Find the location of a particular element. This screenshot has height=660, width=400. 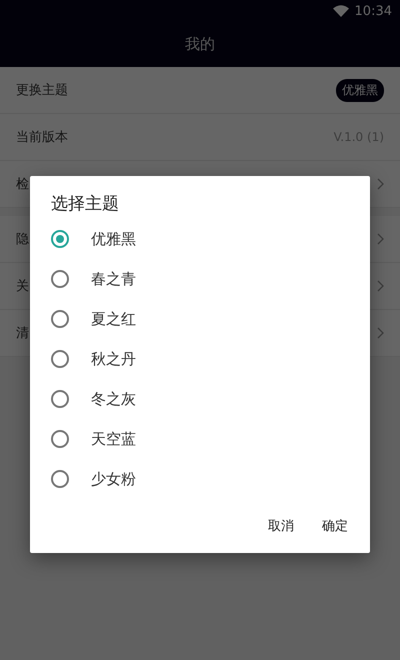

row-label: 隐 is located at coordinates (22, 239).